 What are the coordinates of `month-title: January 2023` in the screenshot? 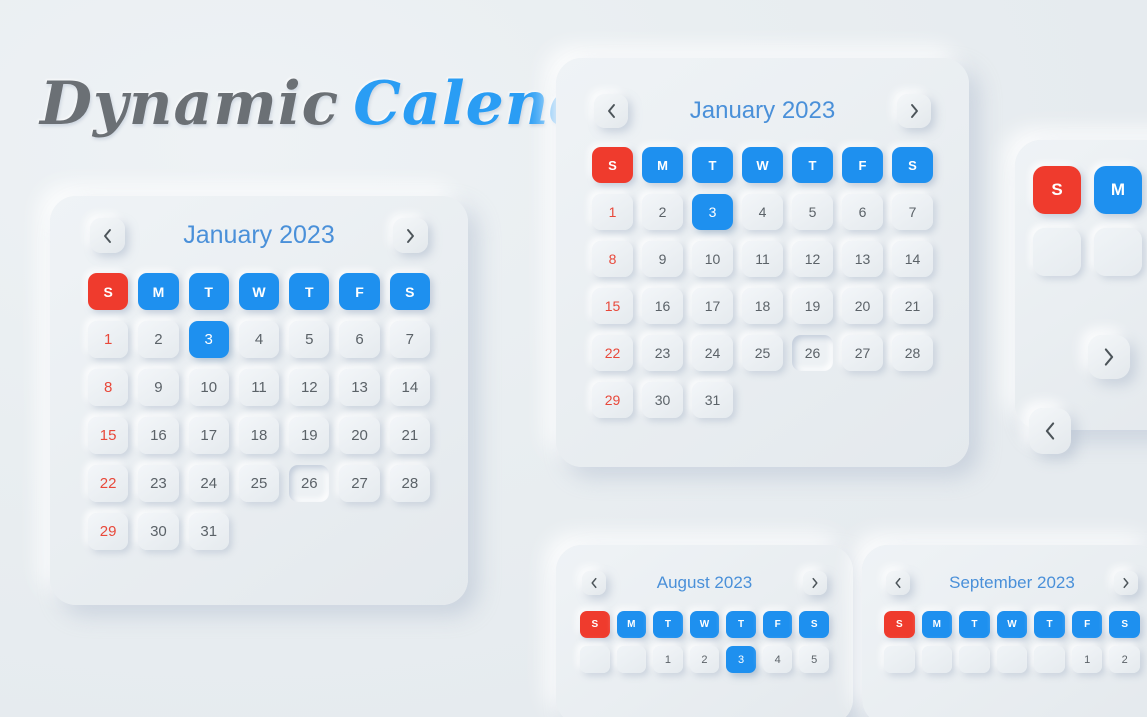 It's located at (762, 110).